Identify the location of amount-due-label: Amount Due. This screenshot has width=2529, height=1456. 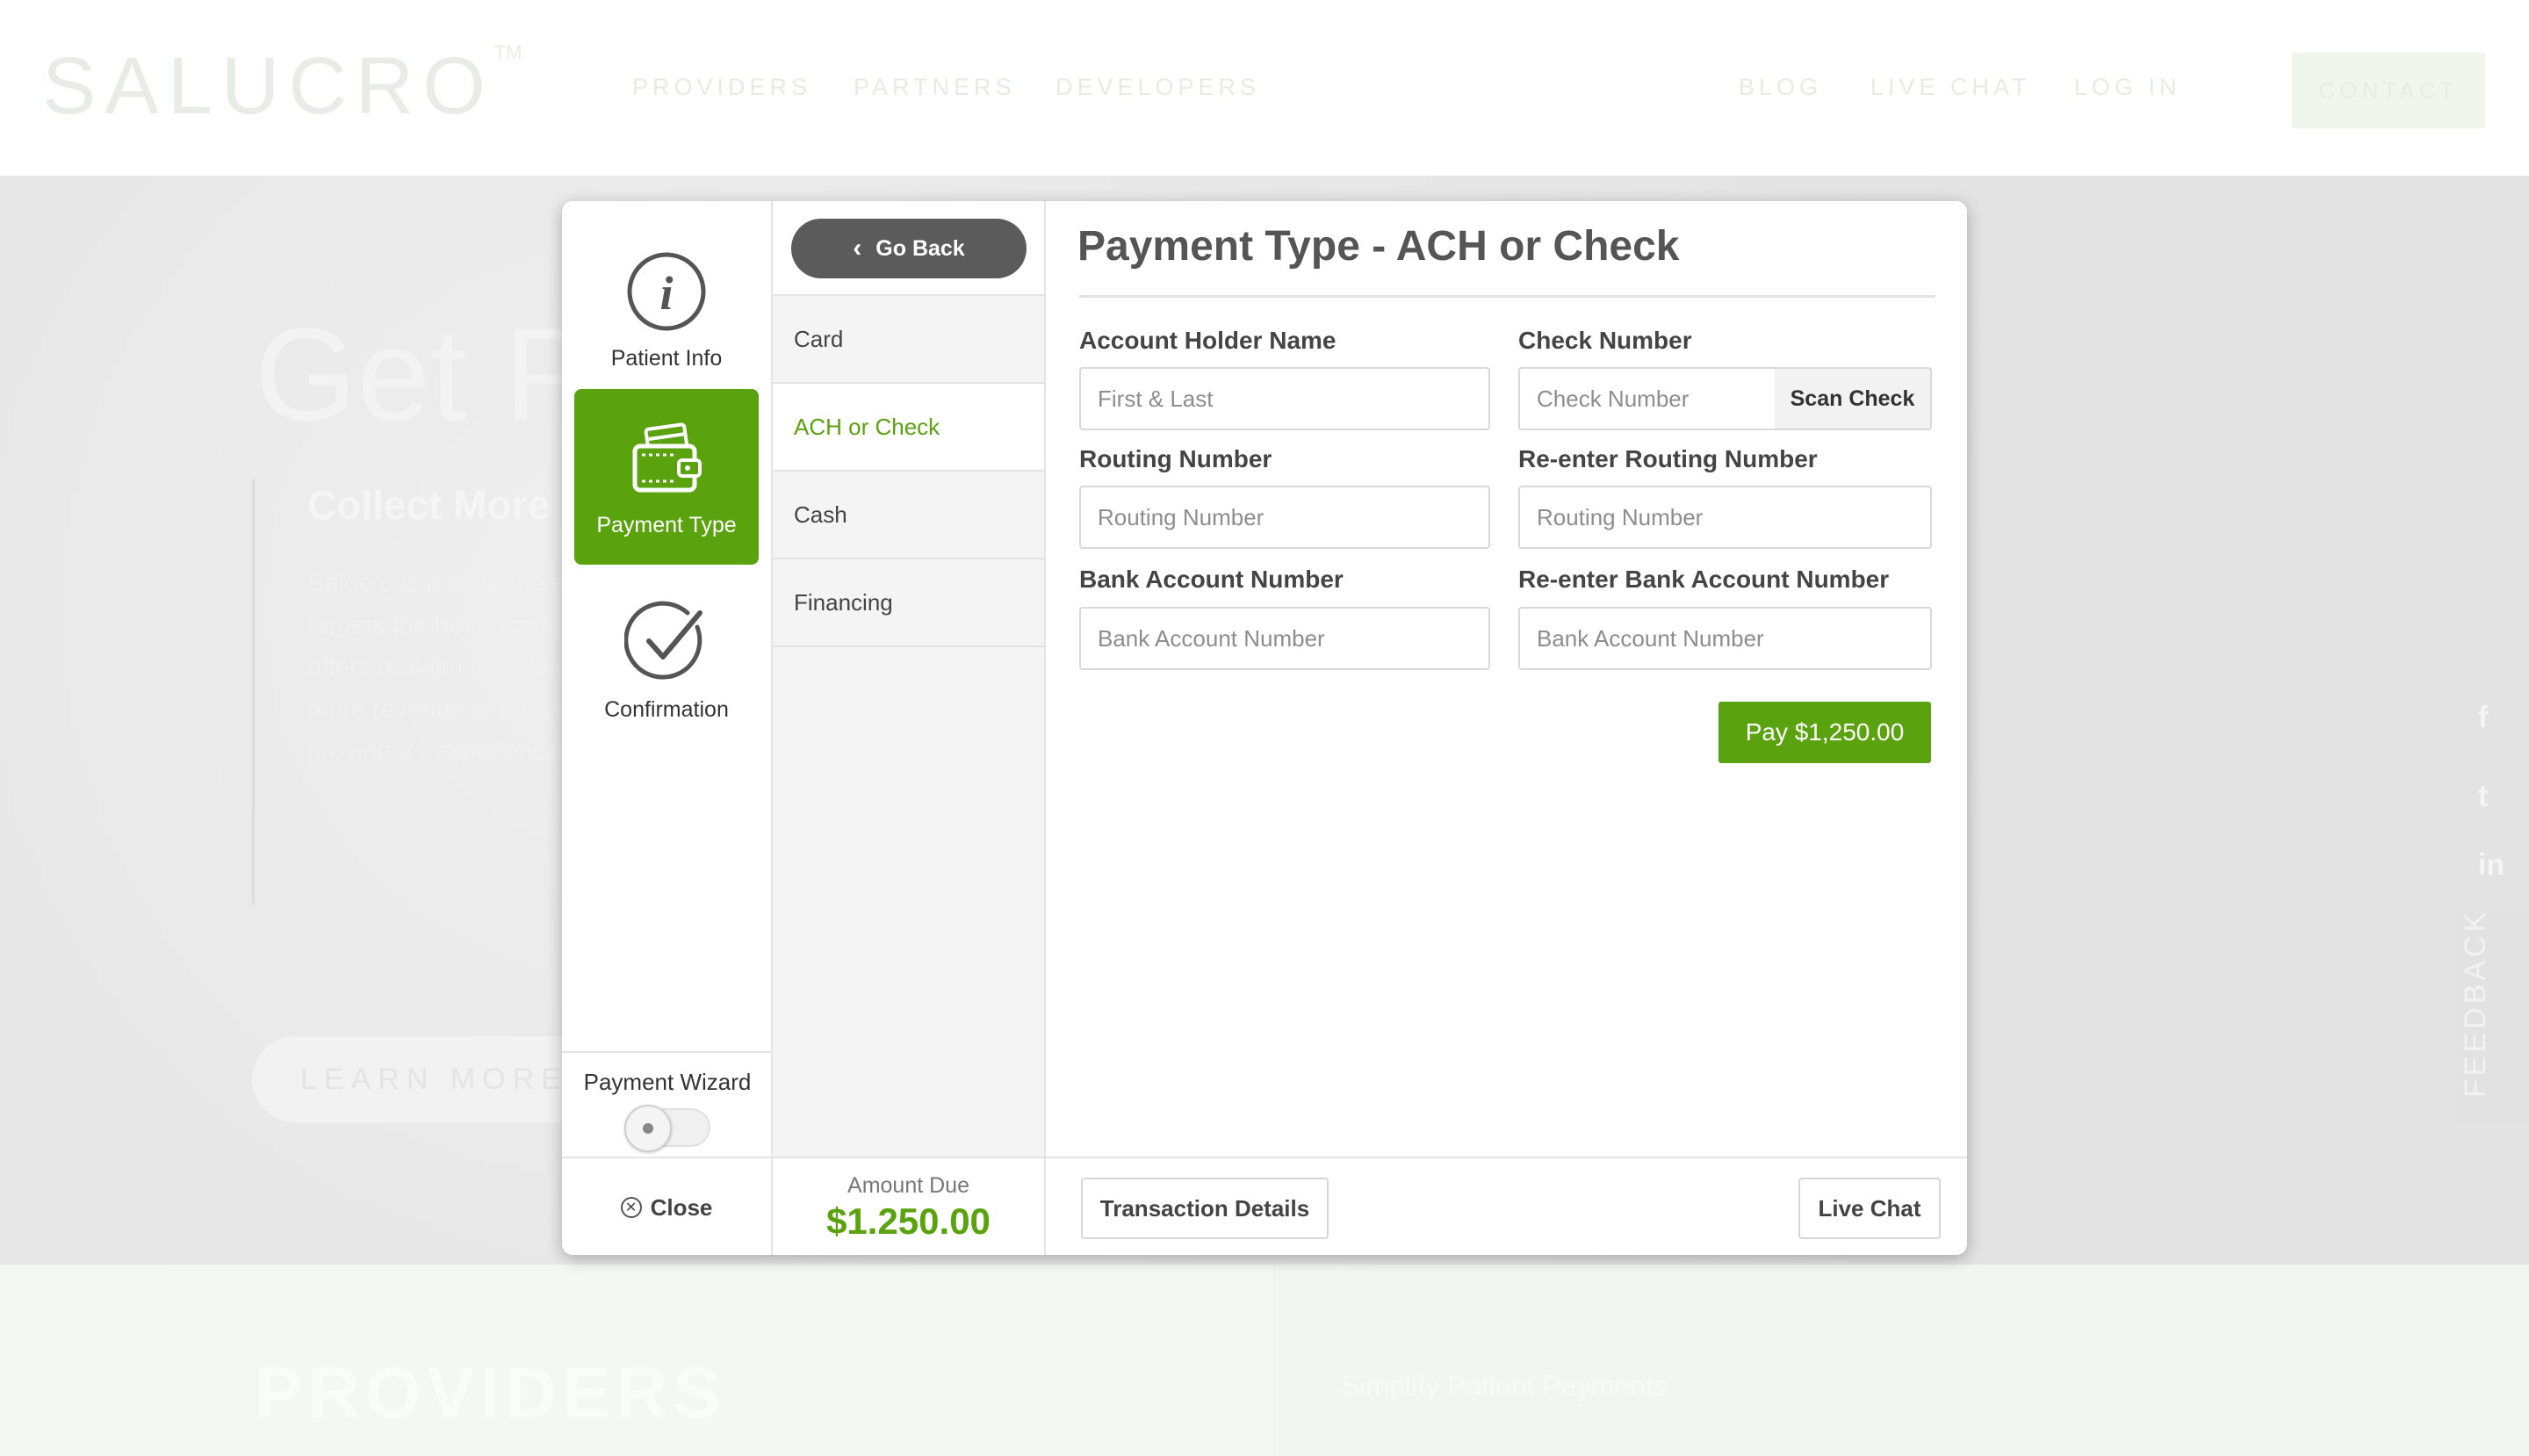
(908, 1185).